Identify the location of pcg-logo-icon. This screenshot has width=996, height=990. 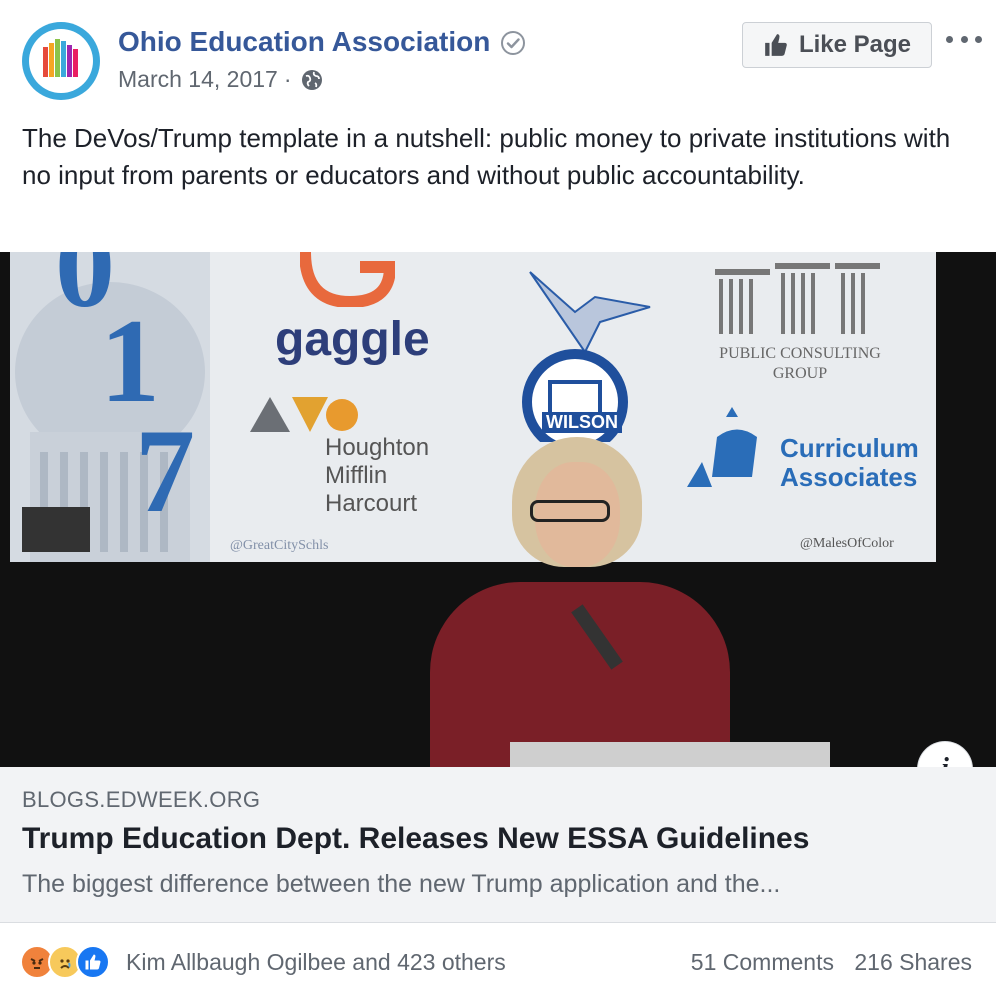
(797, 298).